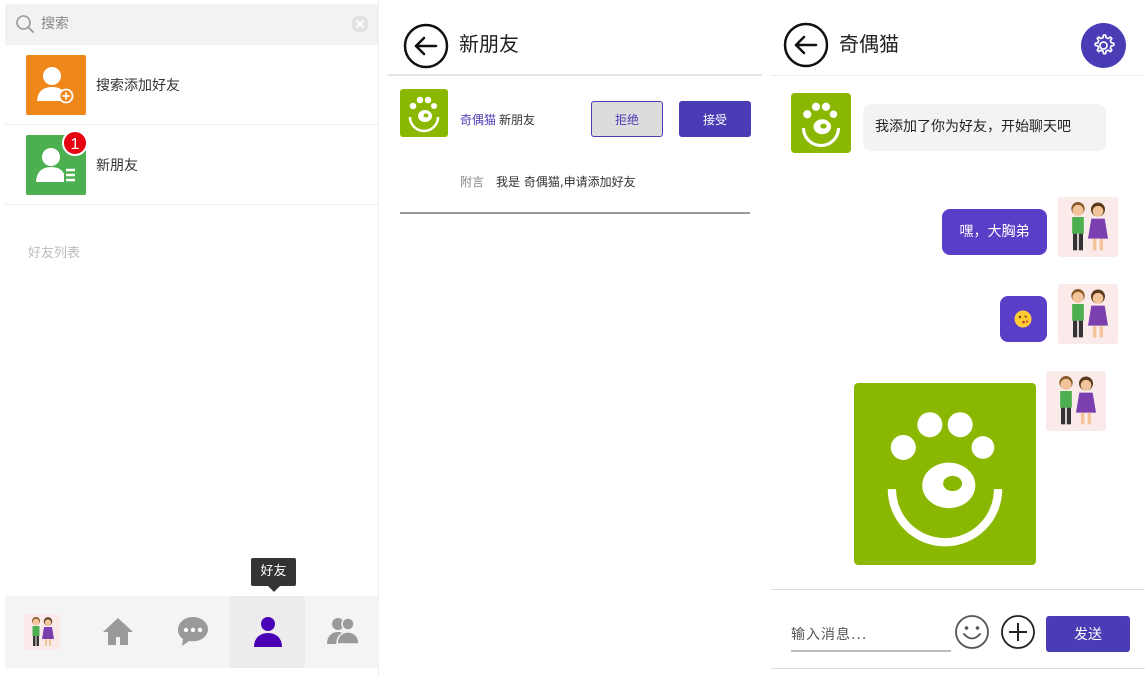 Image resolution: width=1145 pixels, height=676 pixels. I want to click on friends-icon, so click(268, 632).